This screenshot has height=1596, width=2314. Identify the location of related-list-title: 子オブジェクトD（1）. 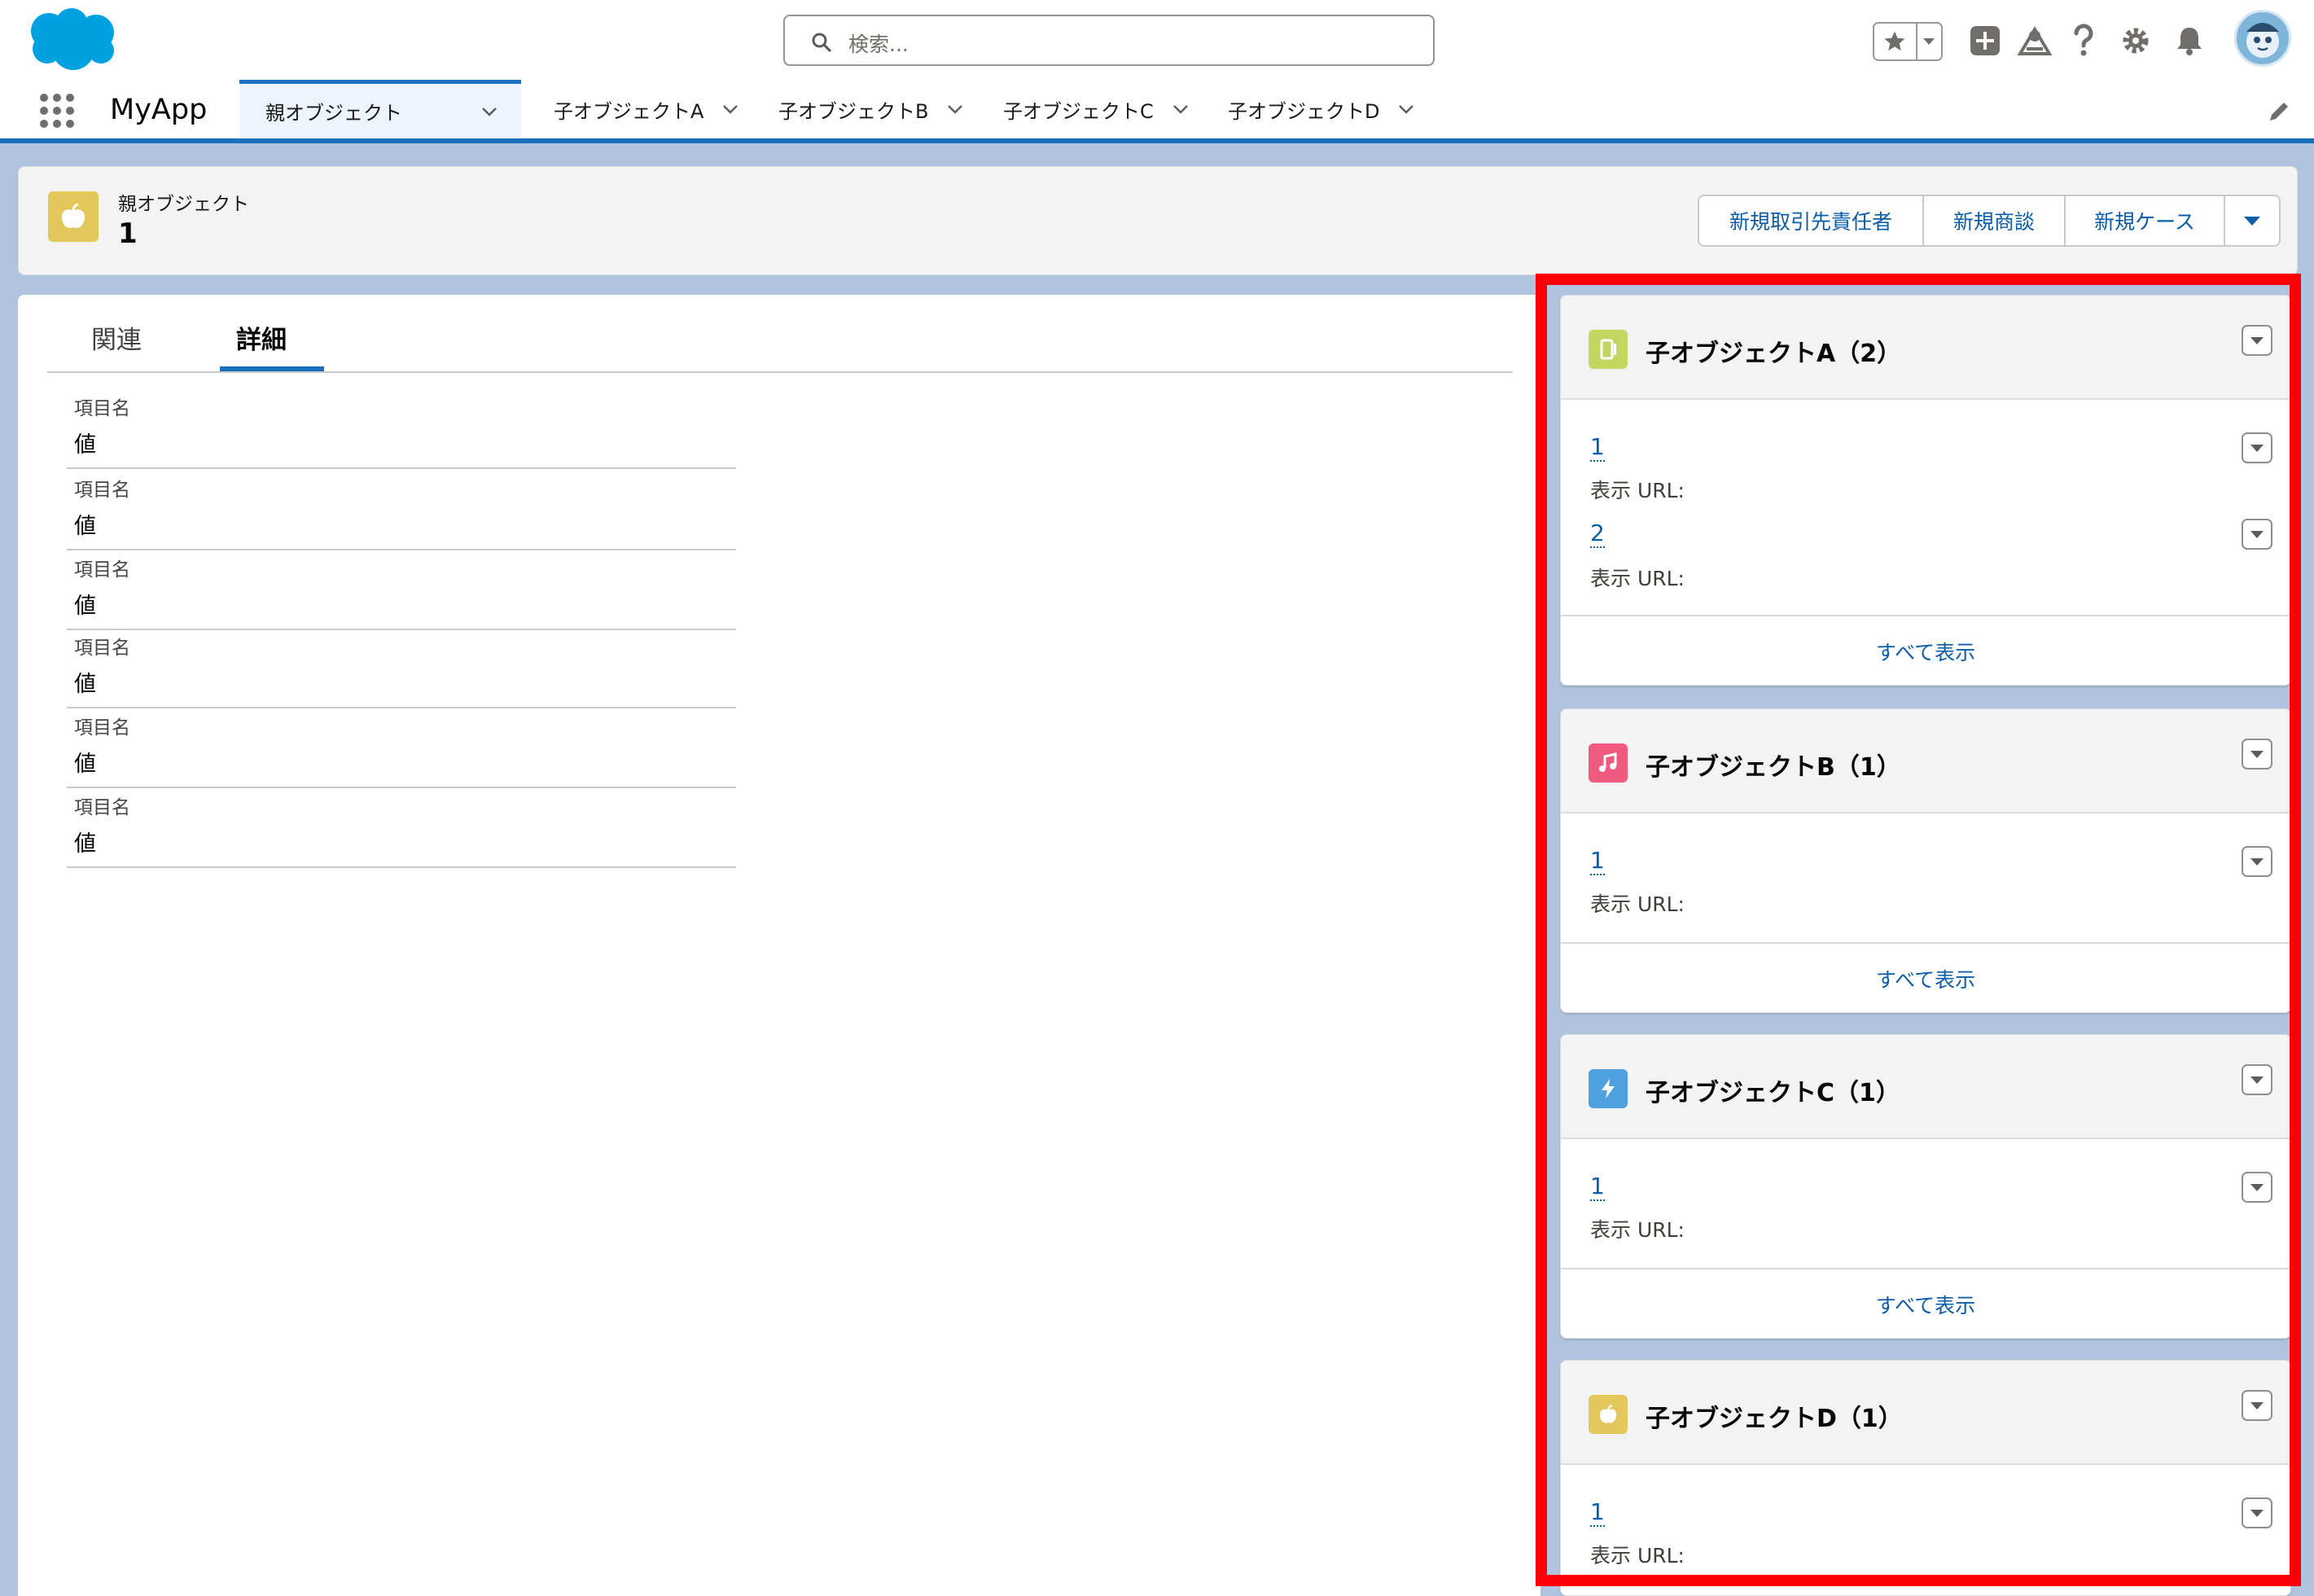
(1774, 1416).